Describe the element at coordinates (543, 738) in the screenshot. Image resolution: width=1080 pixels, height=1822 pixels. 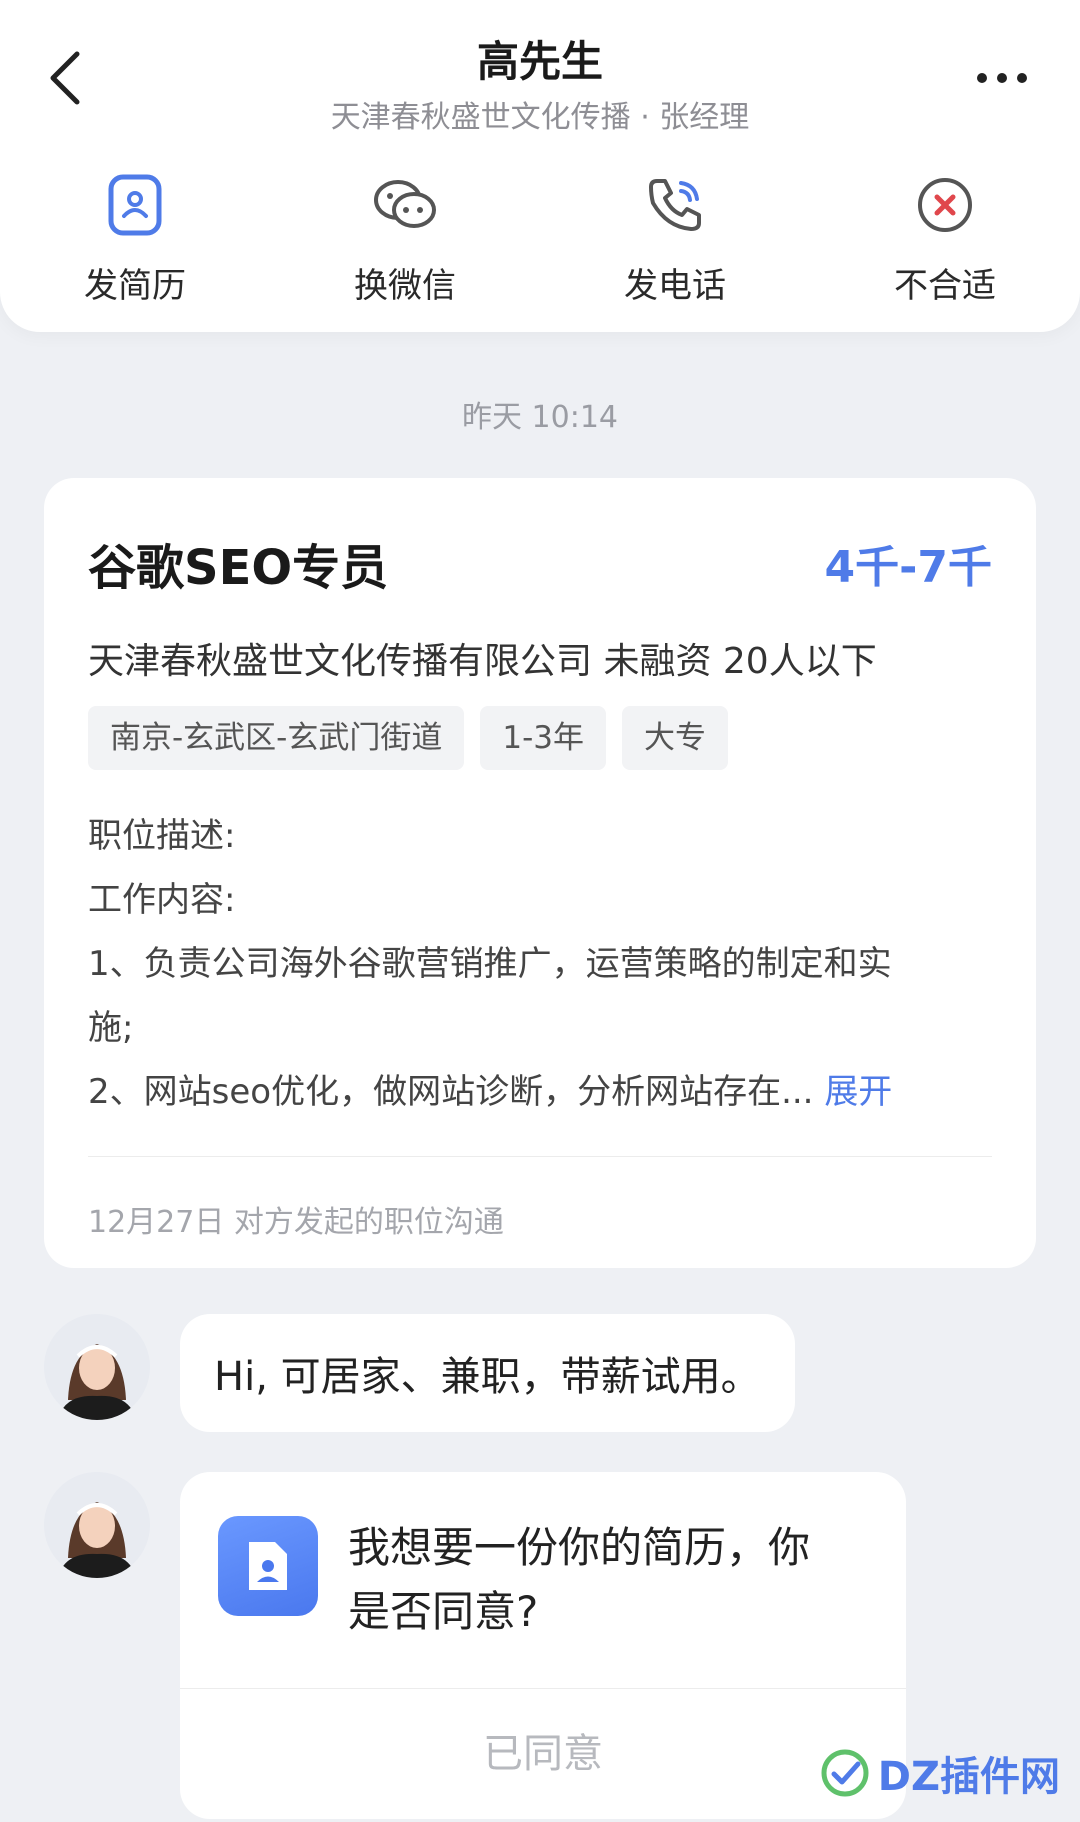
I see `tag-experience: 1-3年` at that location.